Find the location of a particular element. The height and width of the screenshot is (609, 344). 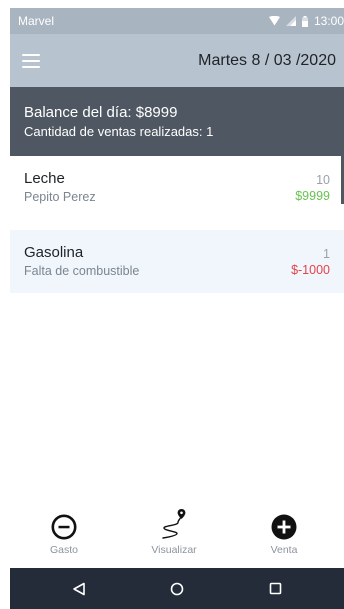

home-icon is located at coordinates (177, 589).